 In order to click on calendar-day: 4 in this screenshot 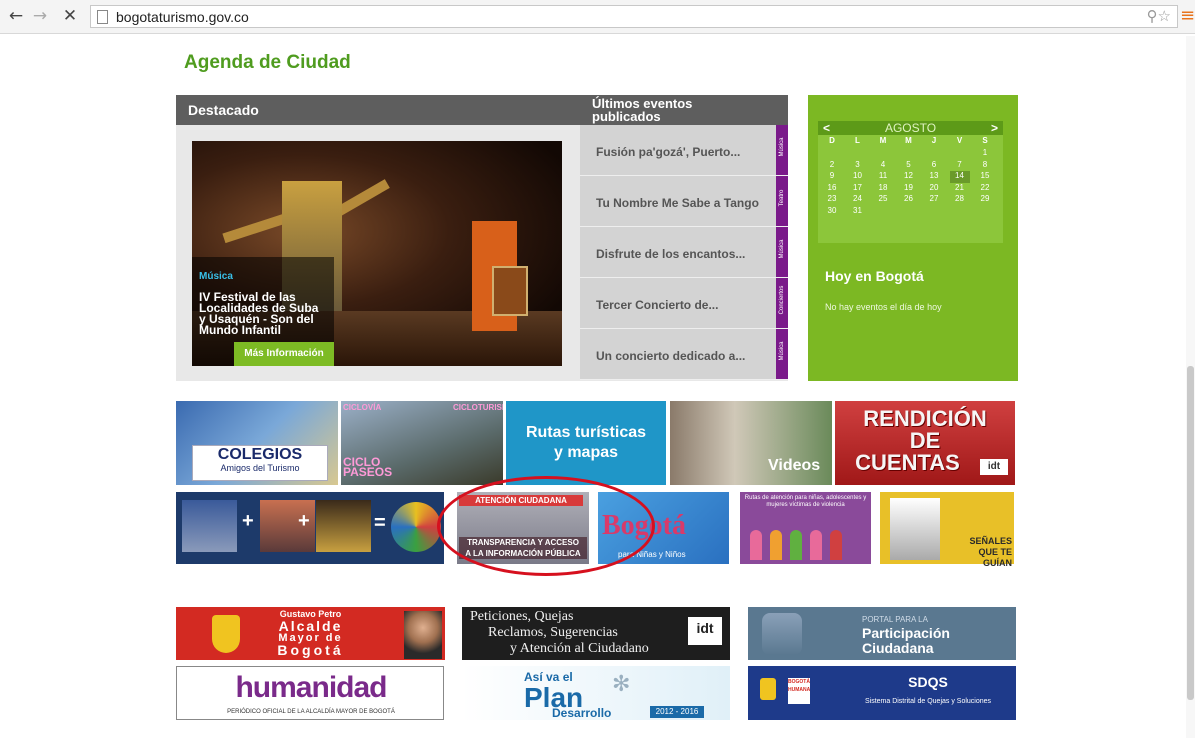, I will do `click(883, 166)`.